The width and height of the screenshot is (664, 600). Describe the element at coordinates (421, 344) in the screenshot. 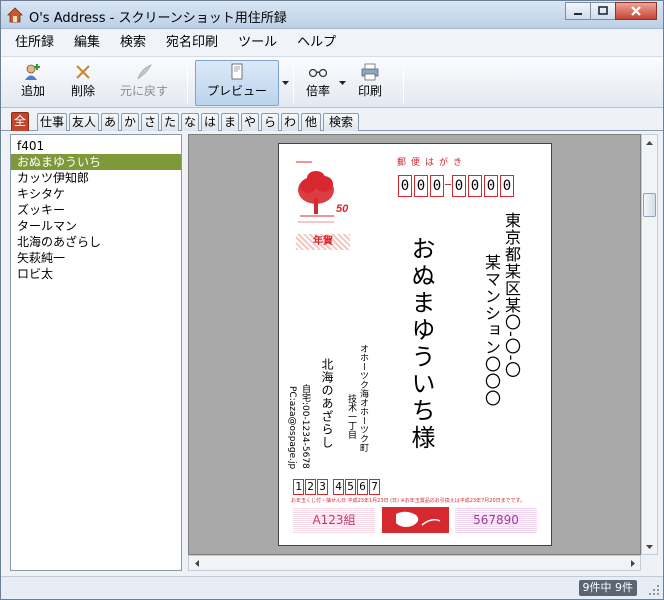

I see `recipient-name: おぬまゆういち様` at that location.